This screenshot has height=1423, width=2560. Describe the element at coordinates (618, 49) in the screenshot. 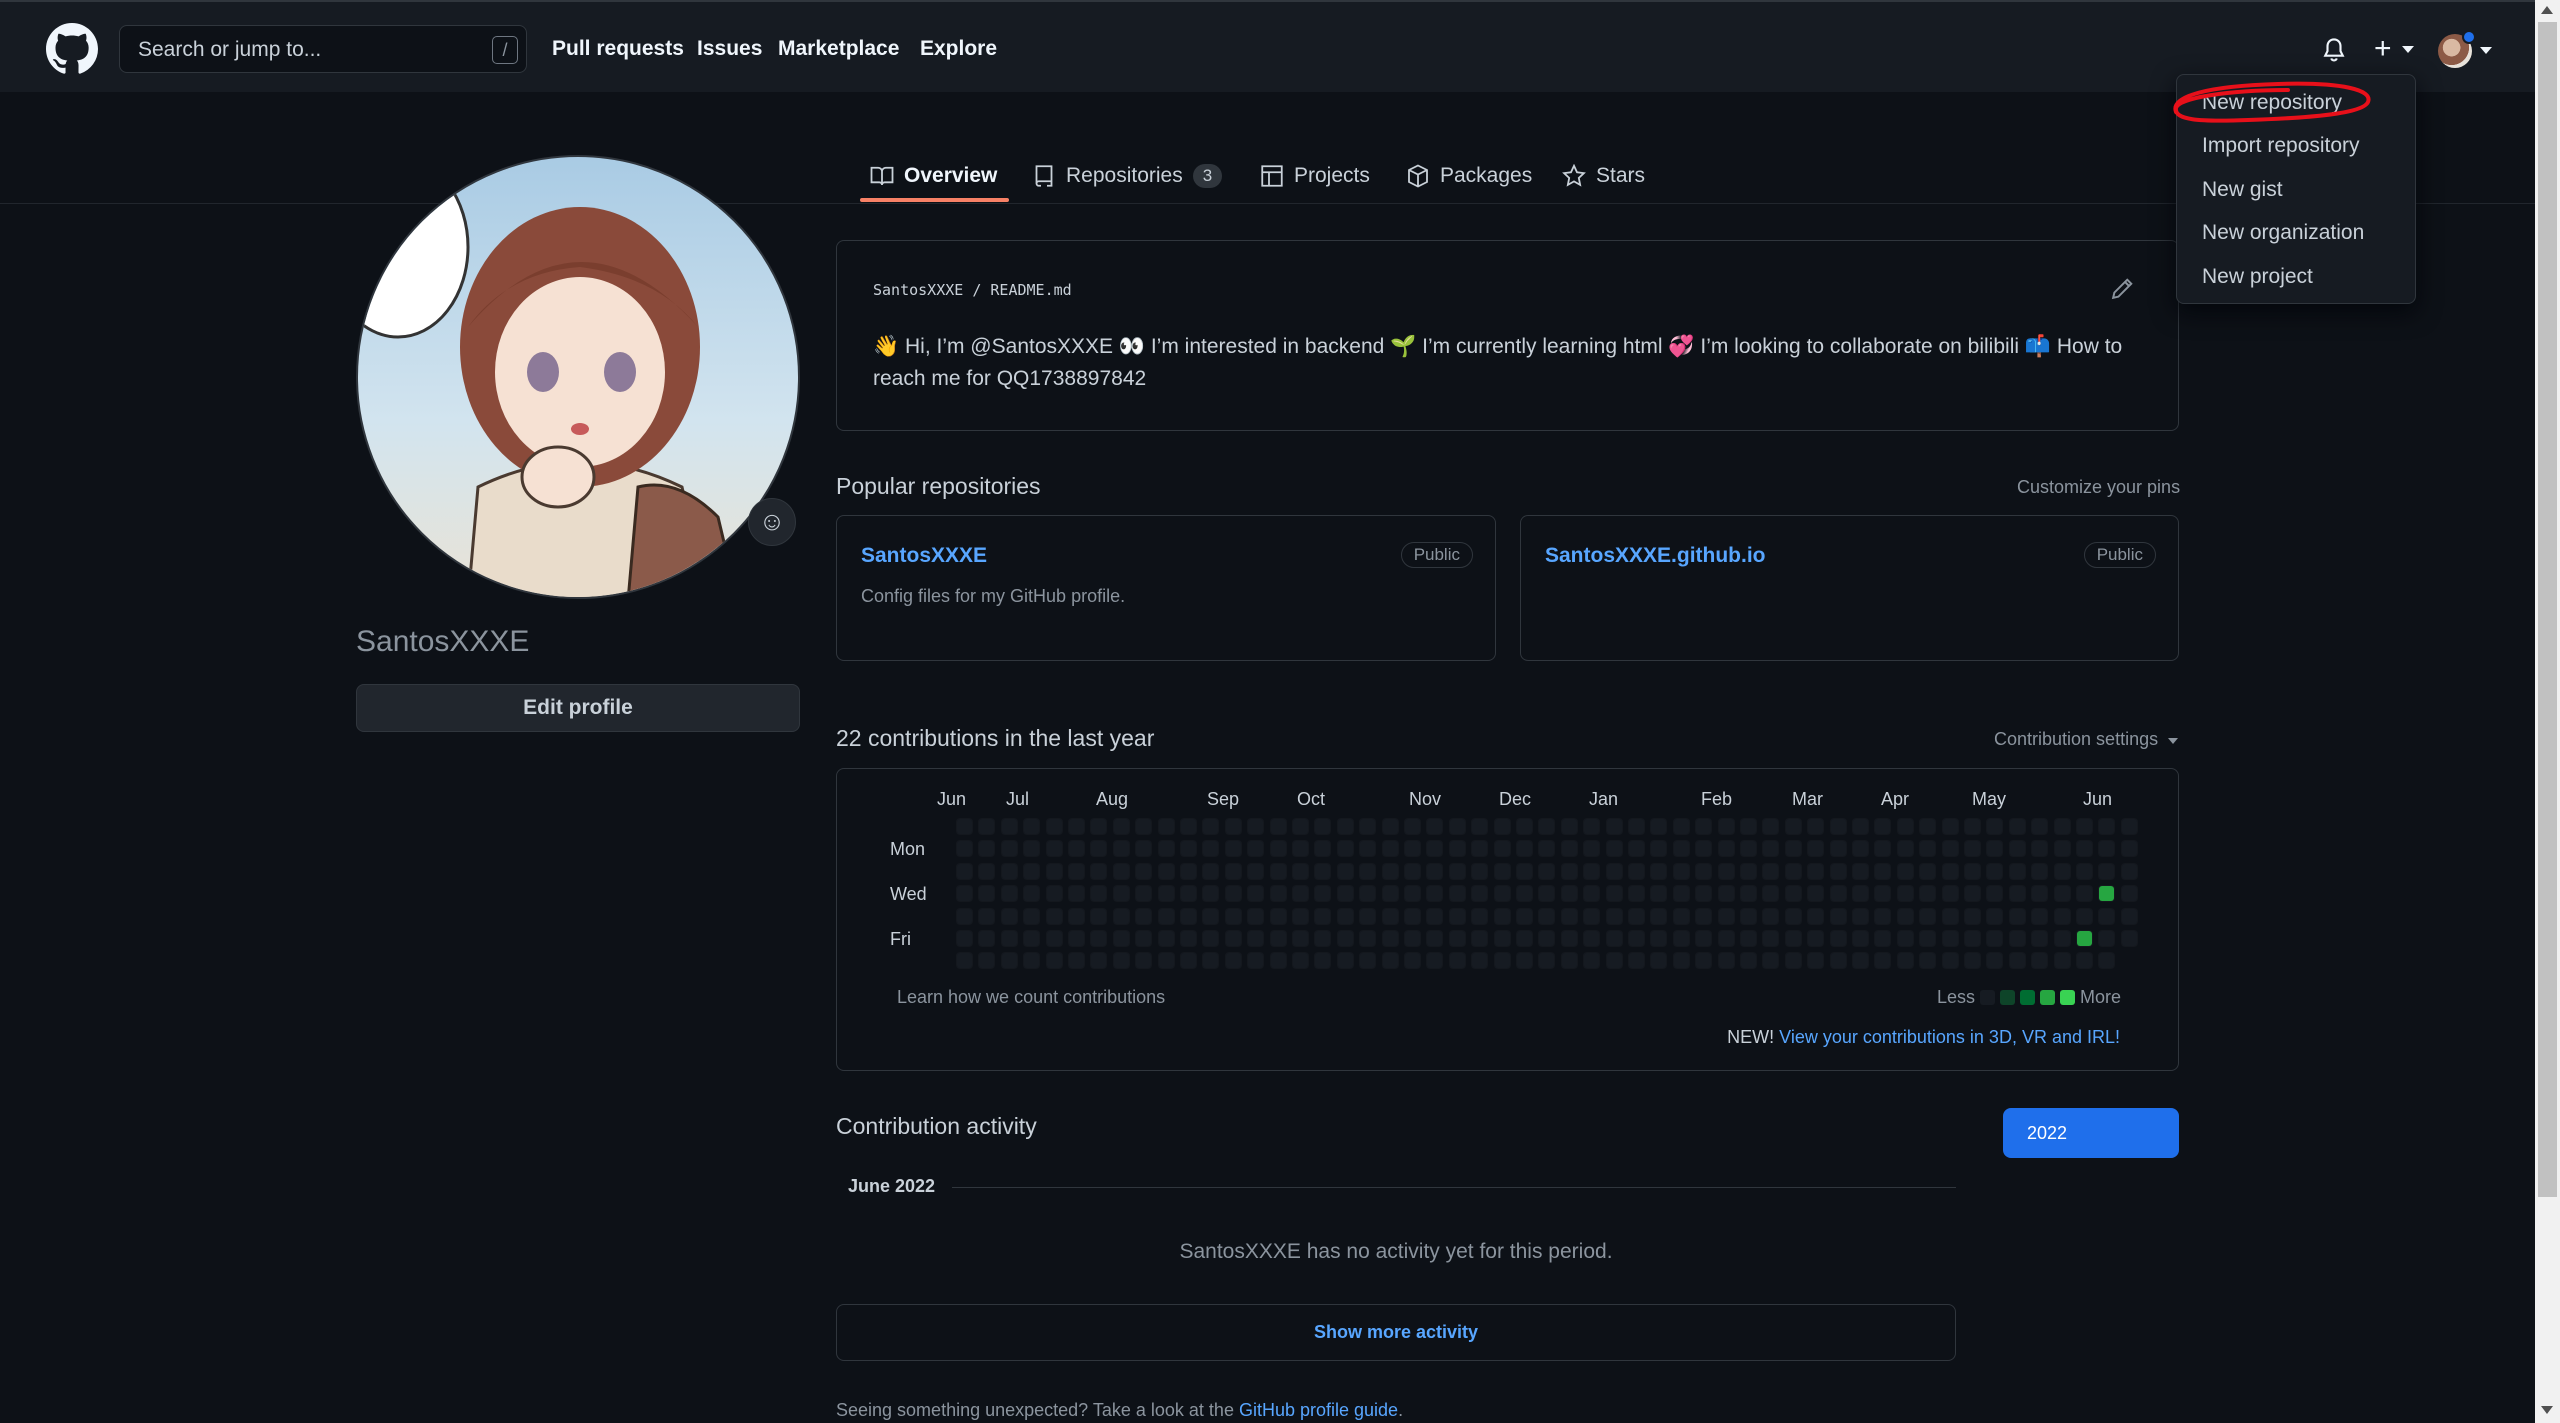

I see `nav-pull-requests: Pull requests` at that location.